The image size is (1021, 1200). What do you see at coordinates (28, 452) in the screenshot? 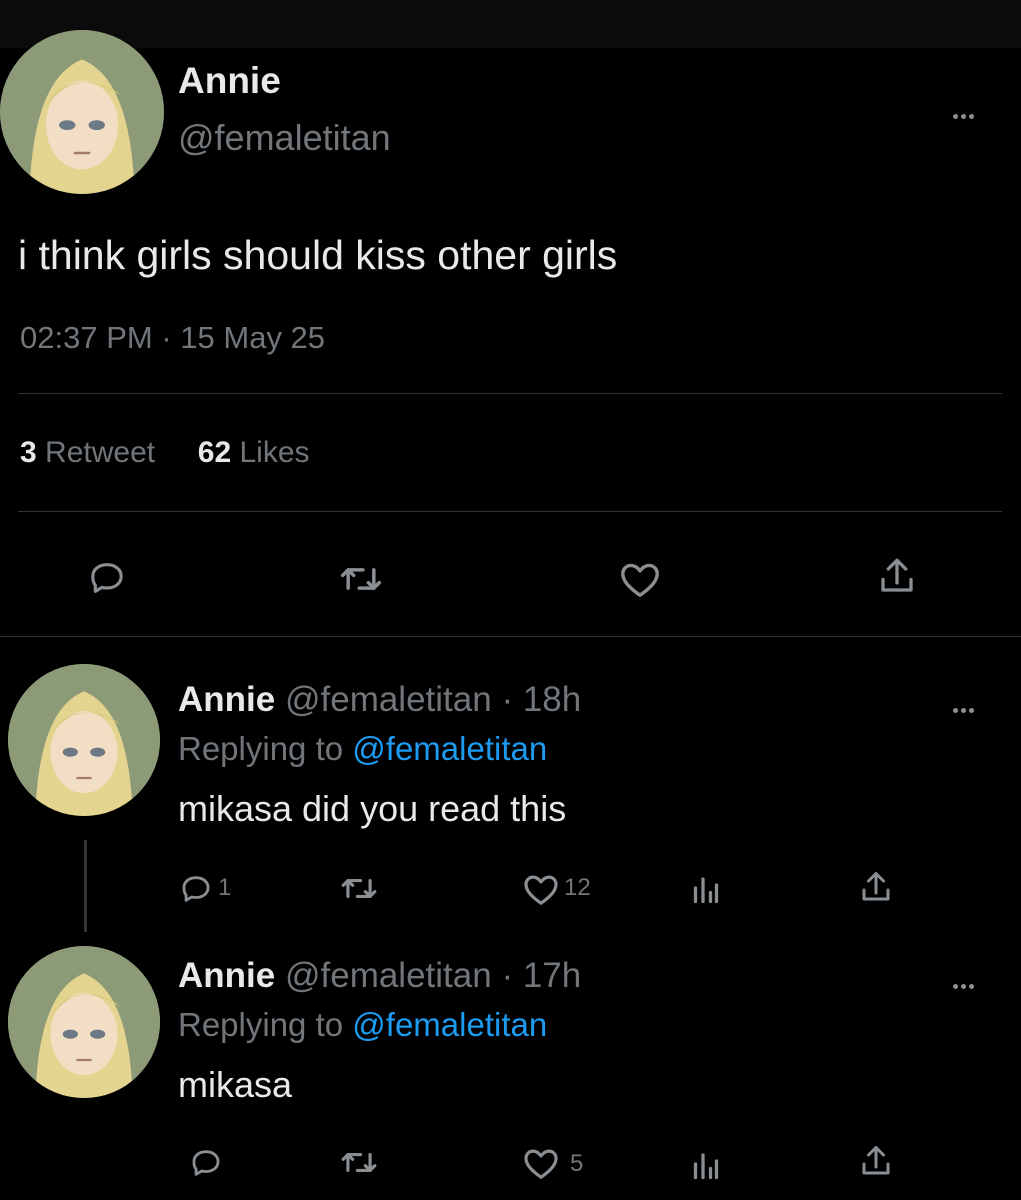
I see `retweet-count: 3` at bounding box center [28, 452].